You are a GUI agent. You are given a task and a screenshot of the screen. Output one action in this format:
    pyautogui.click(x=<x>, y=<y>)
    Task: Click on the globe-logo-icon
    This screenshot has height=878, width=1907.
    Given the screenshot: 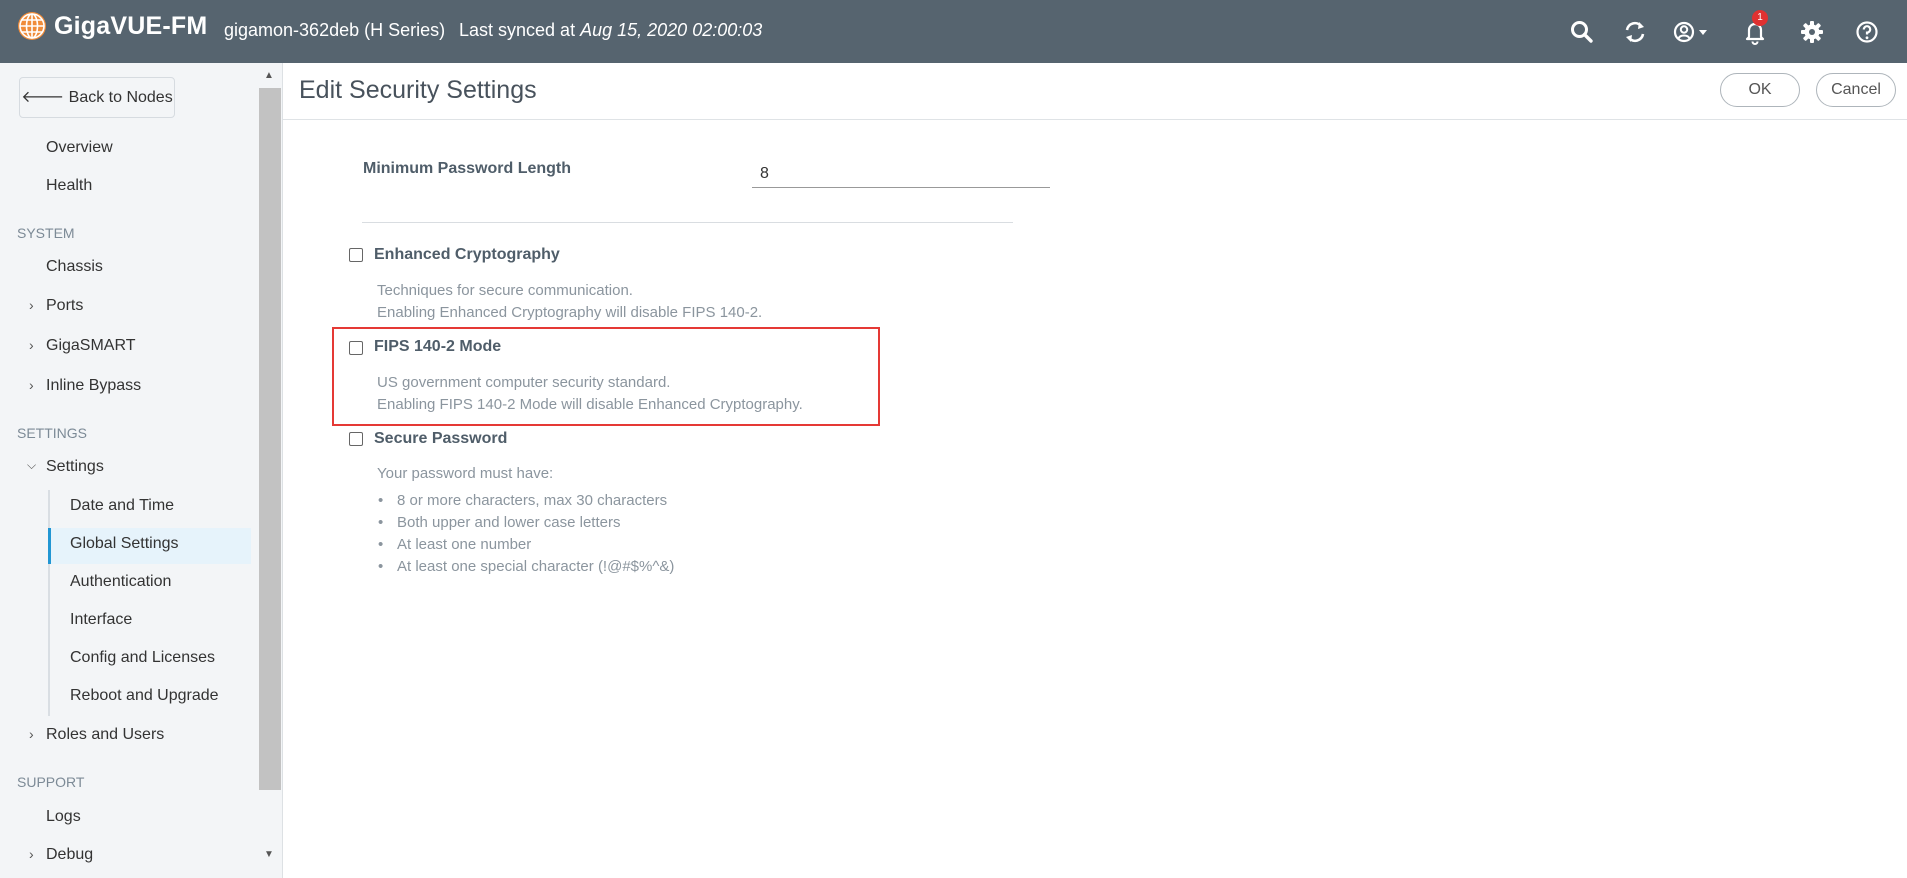 What is the action you would take?
    pyautogui.click(x=32, y=26)
    